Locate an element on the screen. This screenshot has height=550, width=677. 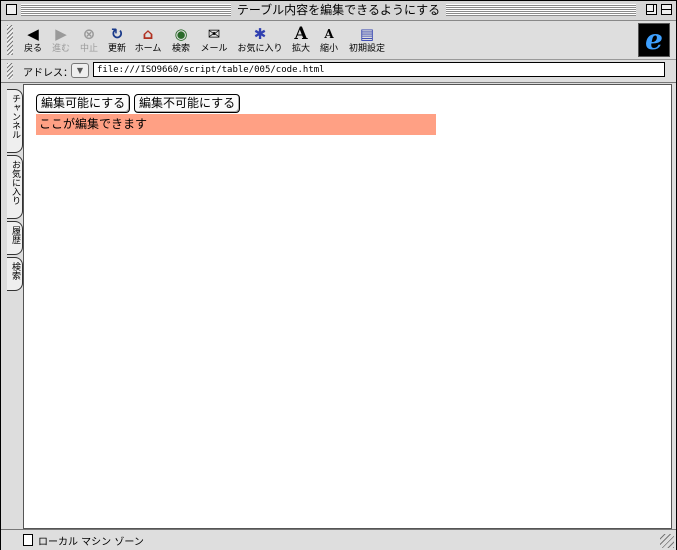
home-label: ホーム is located at coordinates (148, 49).